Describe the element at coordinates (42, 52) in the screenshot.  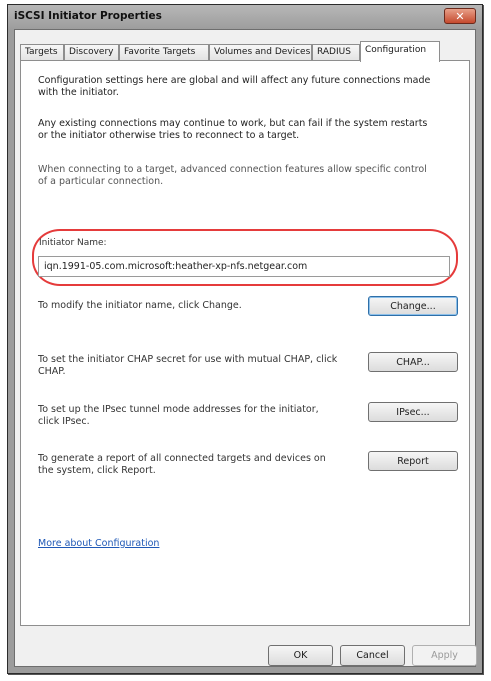
I see `tab-targets: Targets` at that location.